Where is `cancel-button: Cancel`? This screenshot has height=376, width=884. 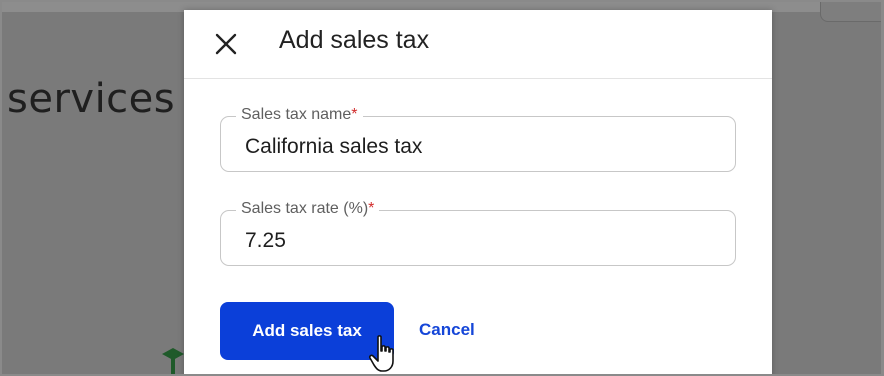 cancel-button: Cancel is located at coordinates (447, 330).